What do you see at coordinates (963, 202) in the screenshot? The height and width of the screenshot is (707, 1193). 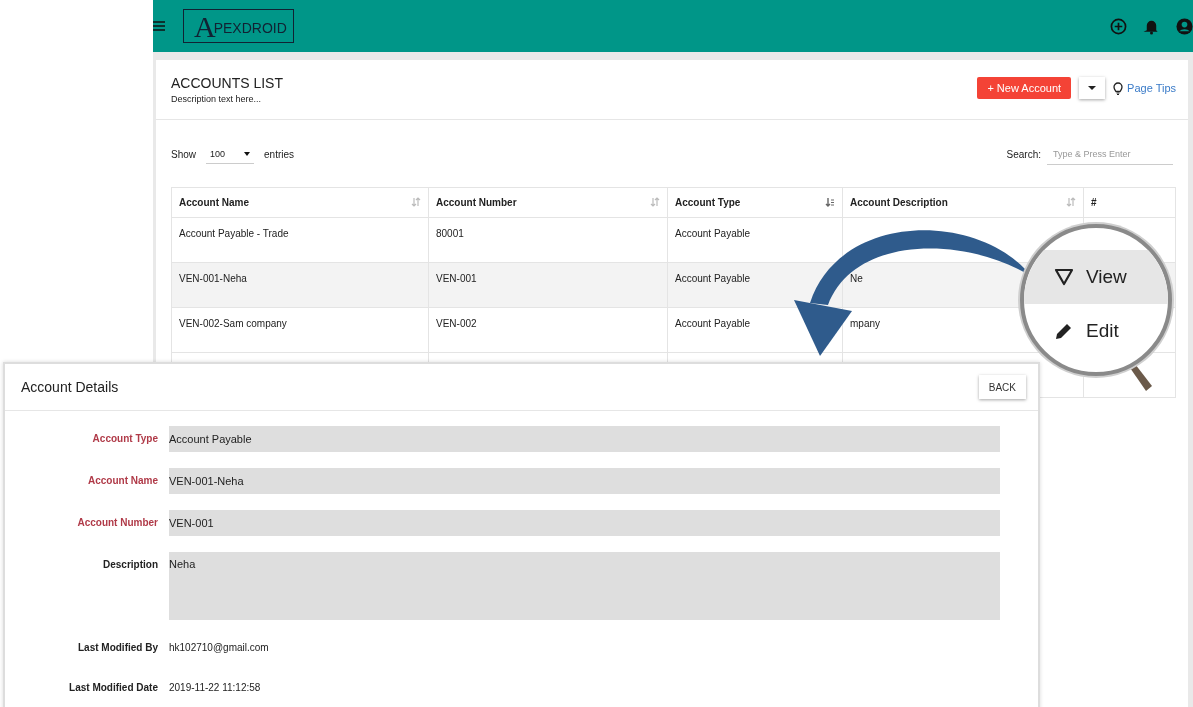 I see `column-header: Account Description` at bounding box center [963, 202].